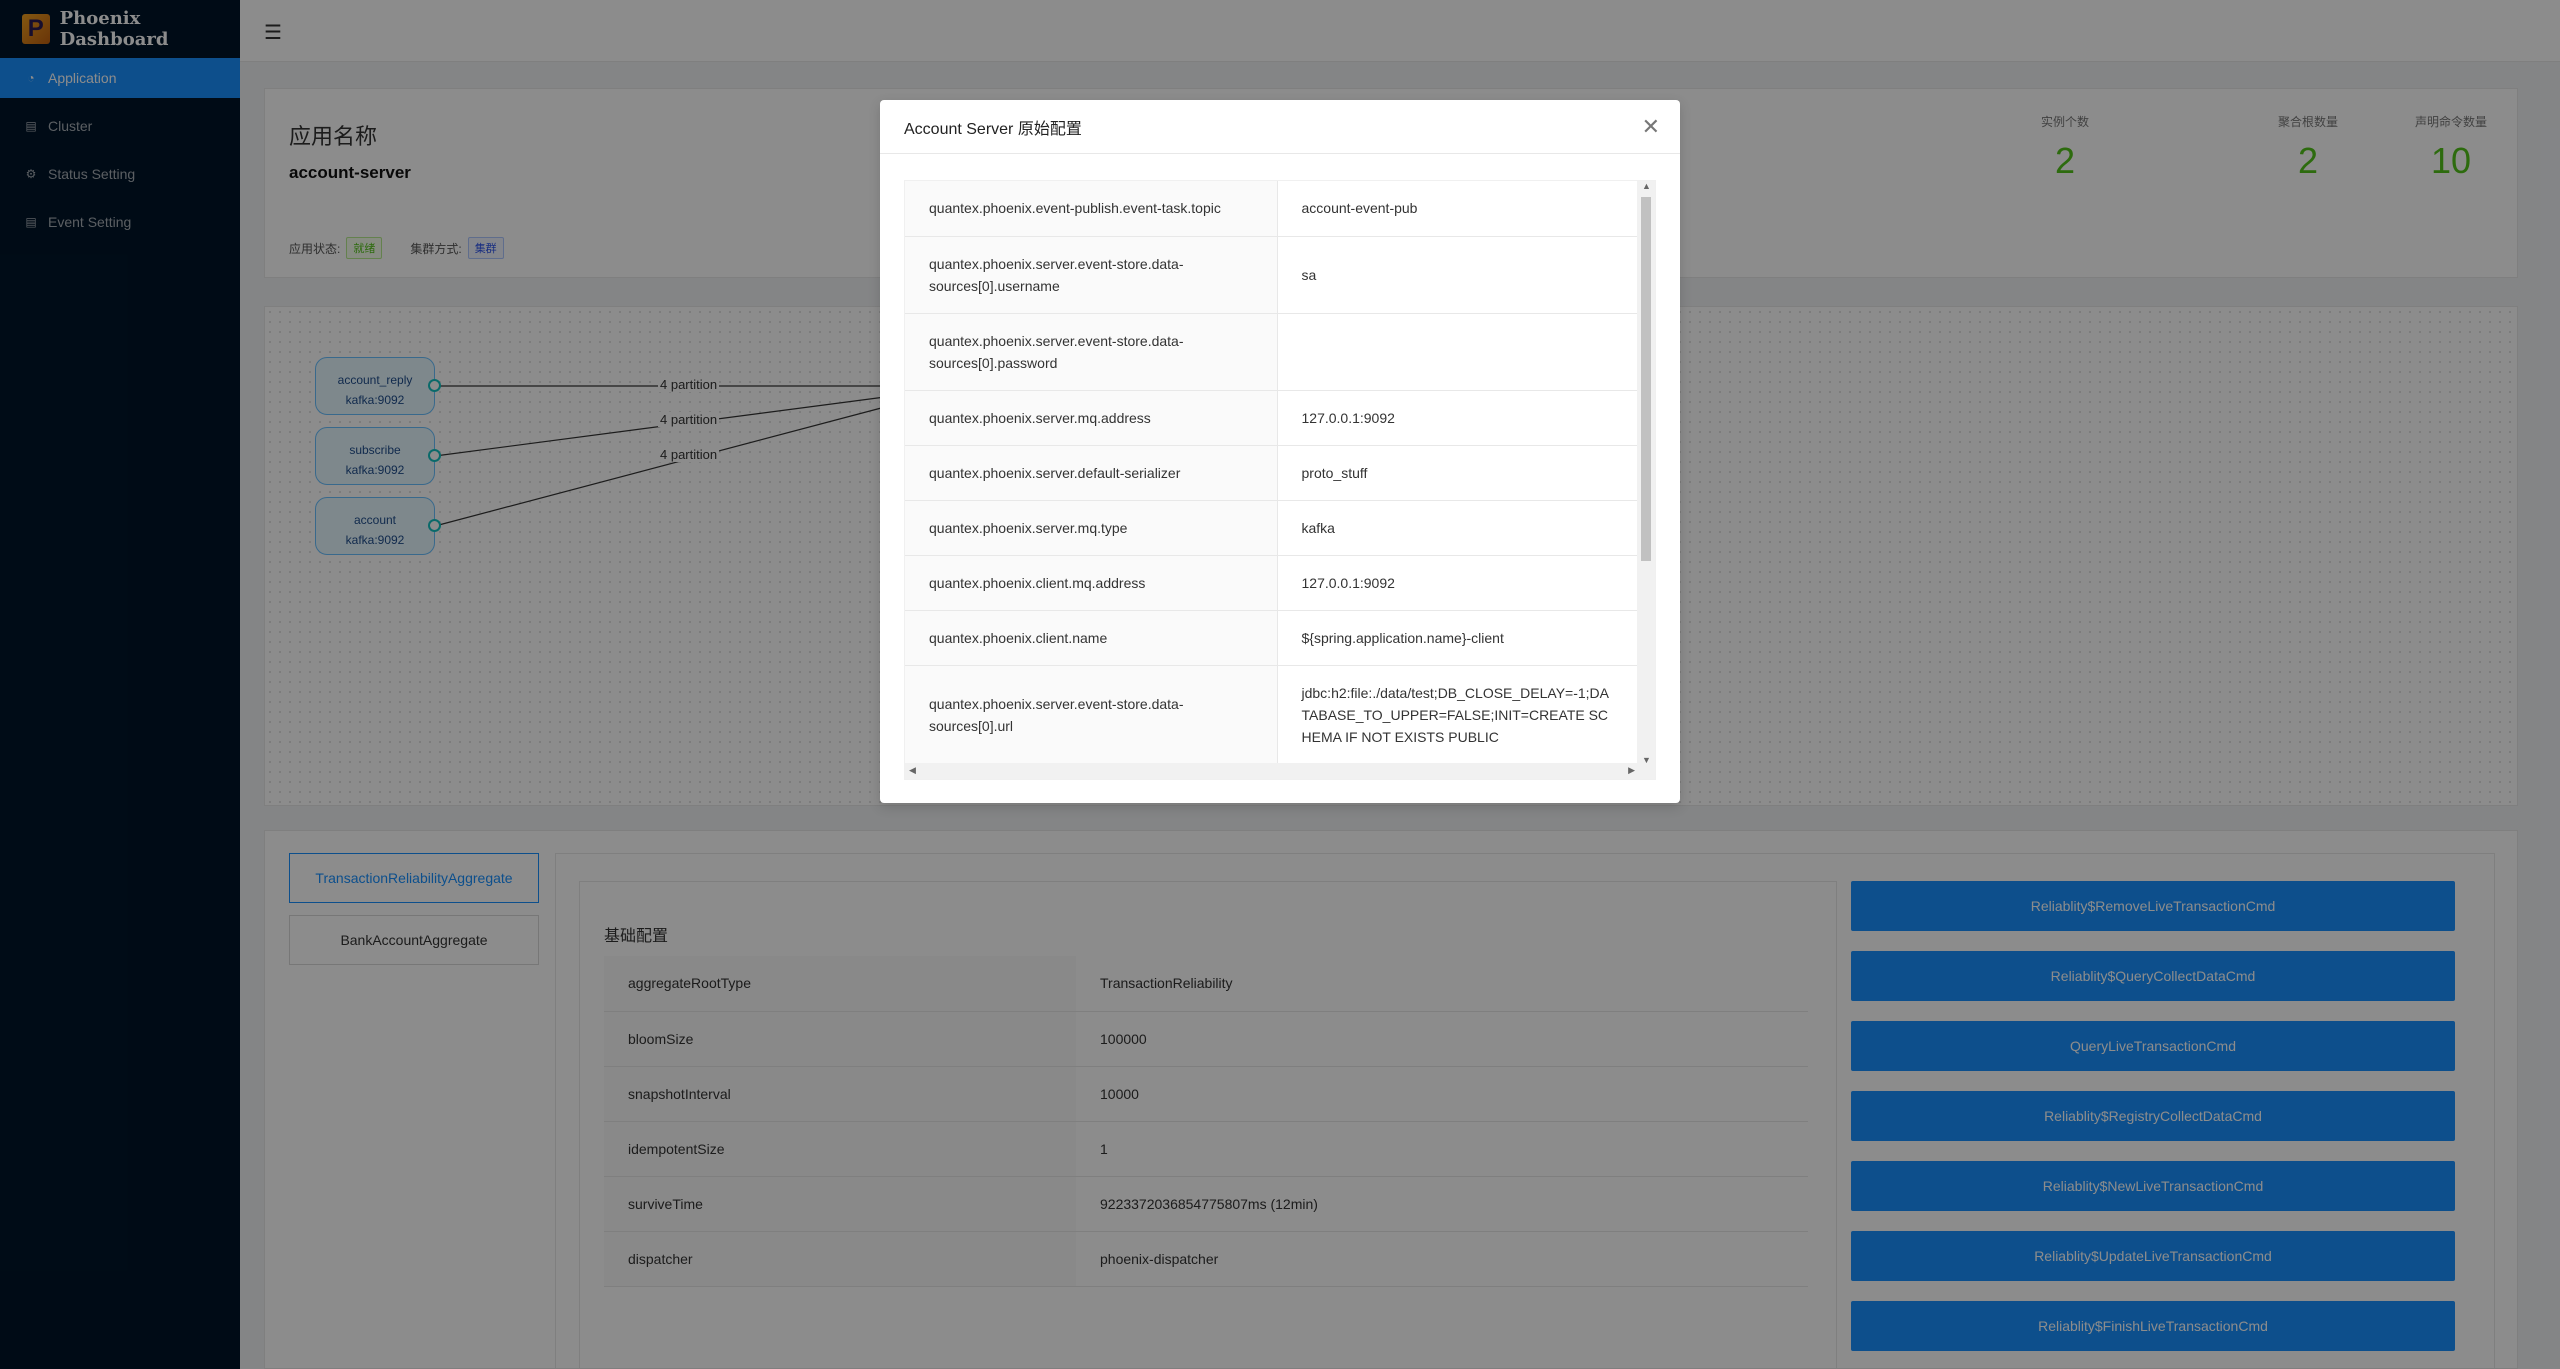  I want to click on table-row: quantex.phoenix.server.mq.type kafka, so click(1272, 528).